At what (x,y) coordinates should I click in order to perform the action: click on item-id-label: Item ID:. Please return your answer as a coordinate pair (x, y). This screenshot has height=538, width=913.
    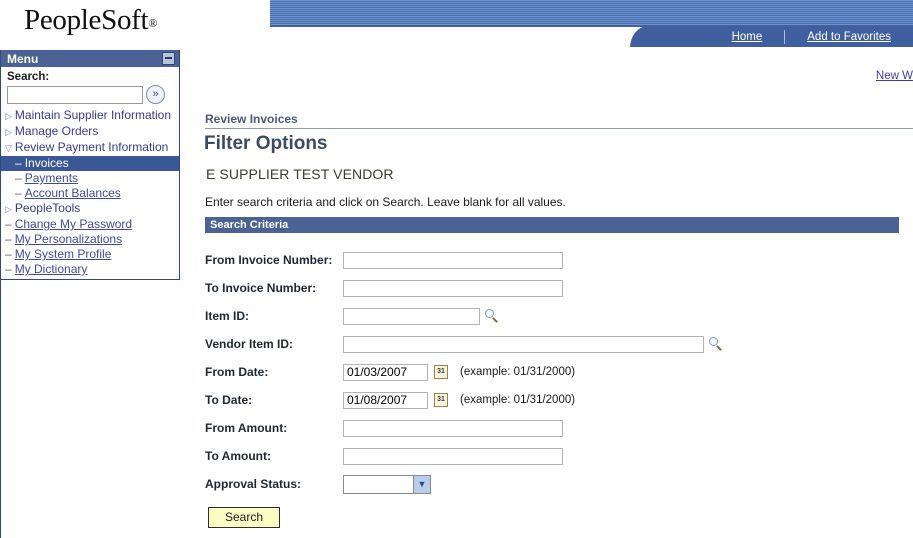
    Looking at the image, I should click on (227, 316).